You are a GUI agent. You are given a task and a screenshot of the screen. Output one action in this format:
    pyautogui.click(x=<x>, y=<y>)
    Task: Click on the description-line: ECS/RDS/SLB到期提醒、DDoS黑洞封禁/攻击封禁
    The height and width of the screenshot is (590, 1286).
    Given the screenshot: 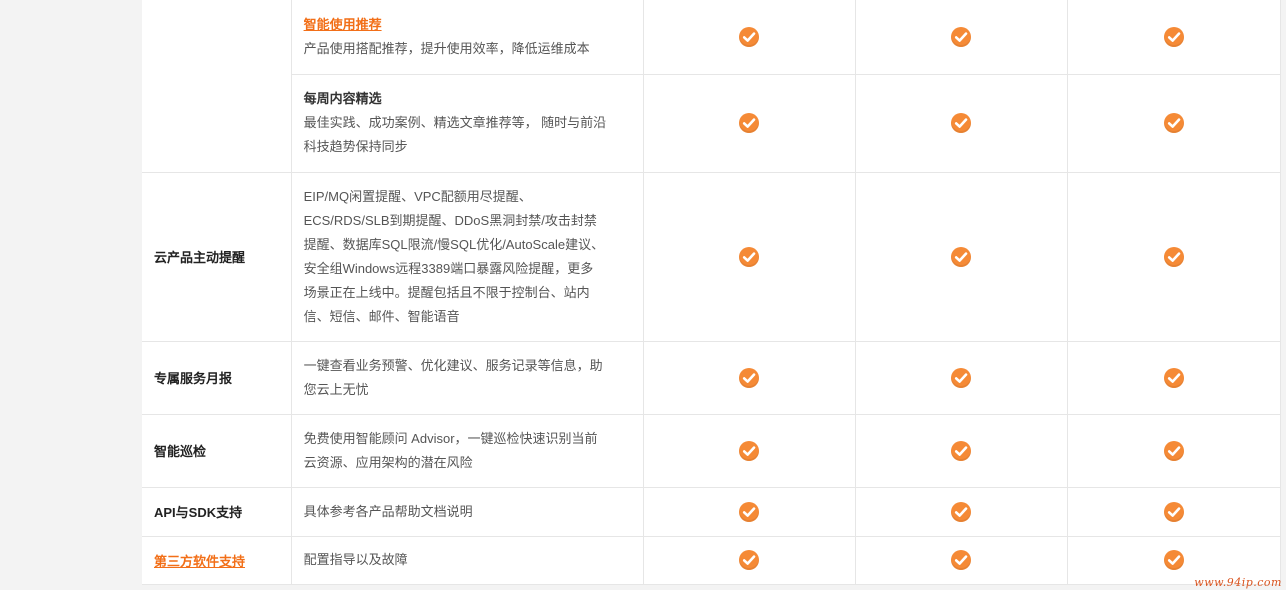 What is the action you would take?
    pyautogui.click(x=450, y=220)
    